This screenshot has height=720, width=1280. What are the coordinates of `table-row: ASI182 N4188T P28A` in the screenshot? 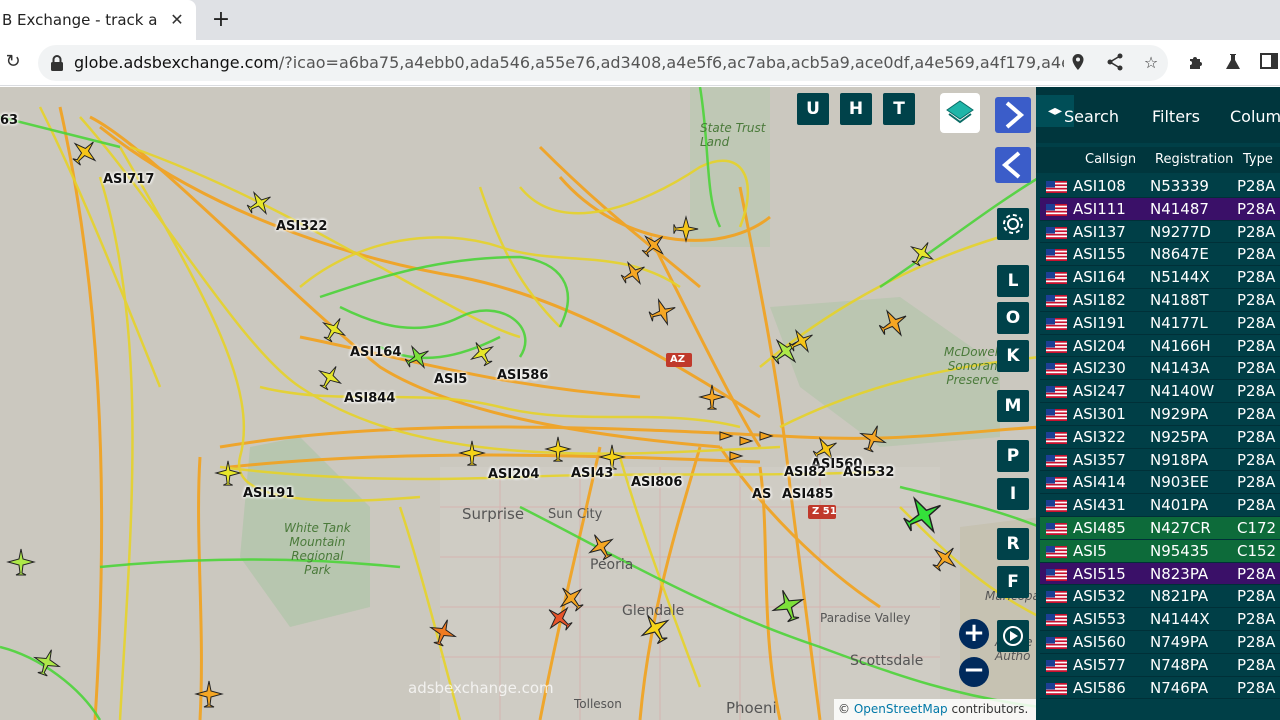 It's located at (1160, 300).